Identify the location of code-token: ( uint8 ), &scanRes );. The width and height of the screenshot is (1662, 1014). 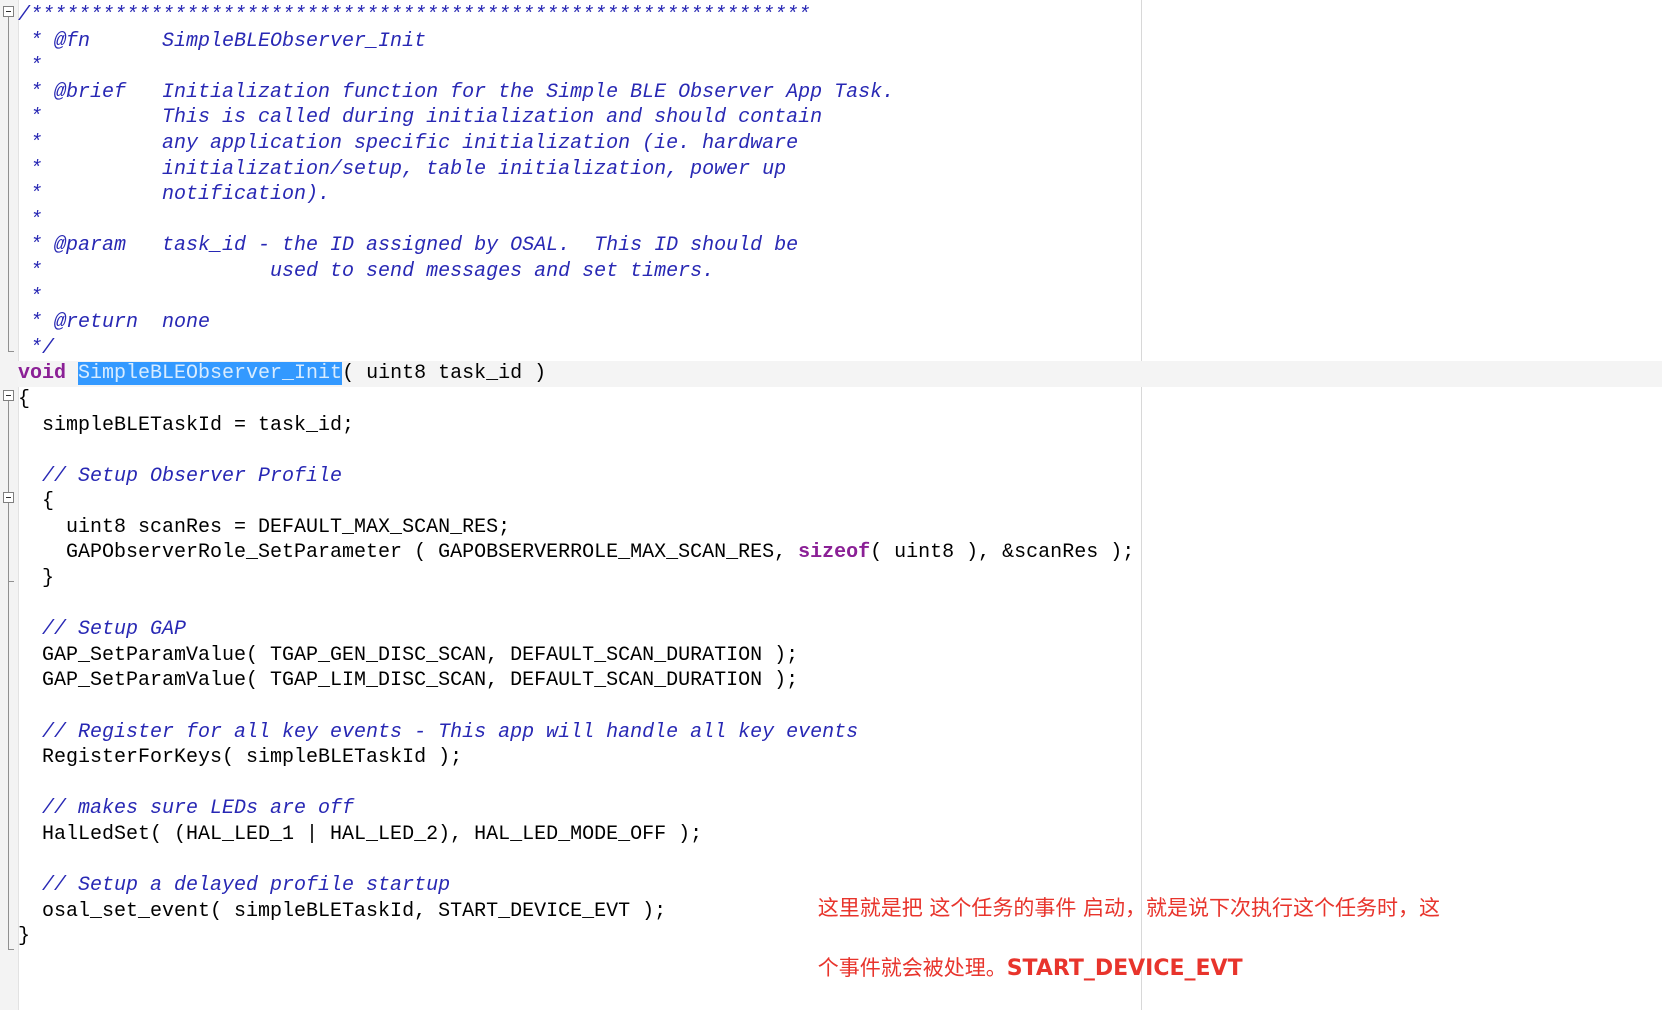
(1002, 553).